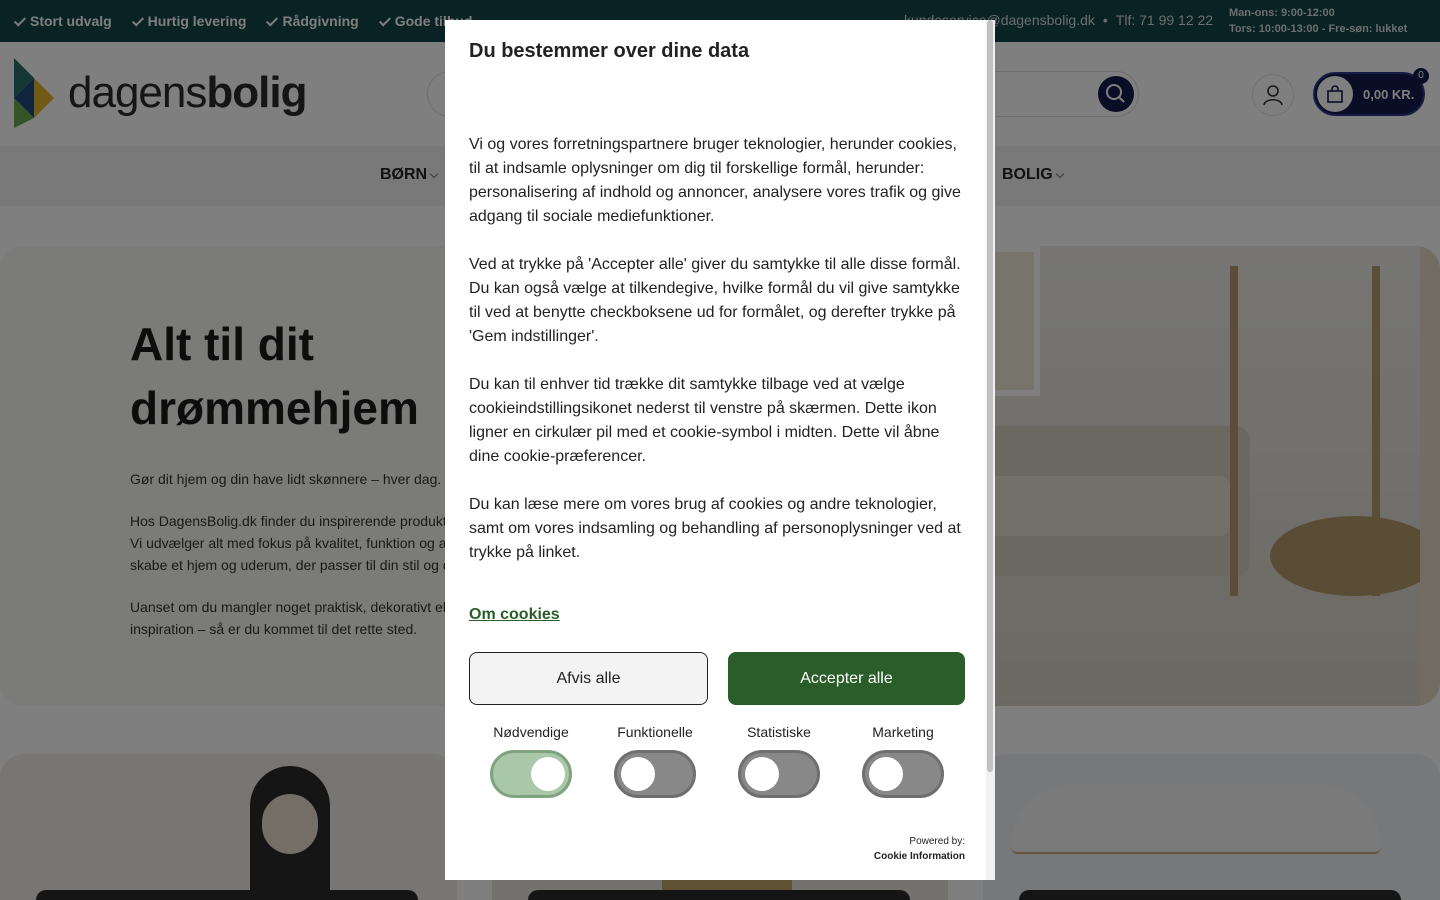 The image size is (1440, 900). I want to click on consent-functional: Funktionelle, so click(655, 760).